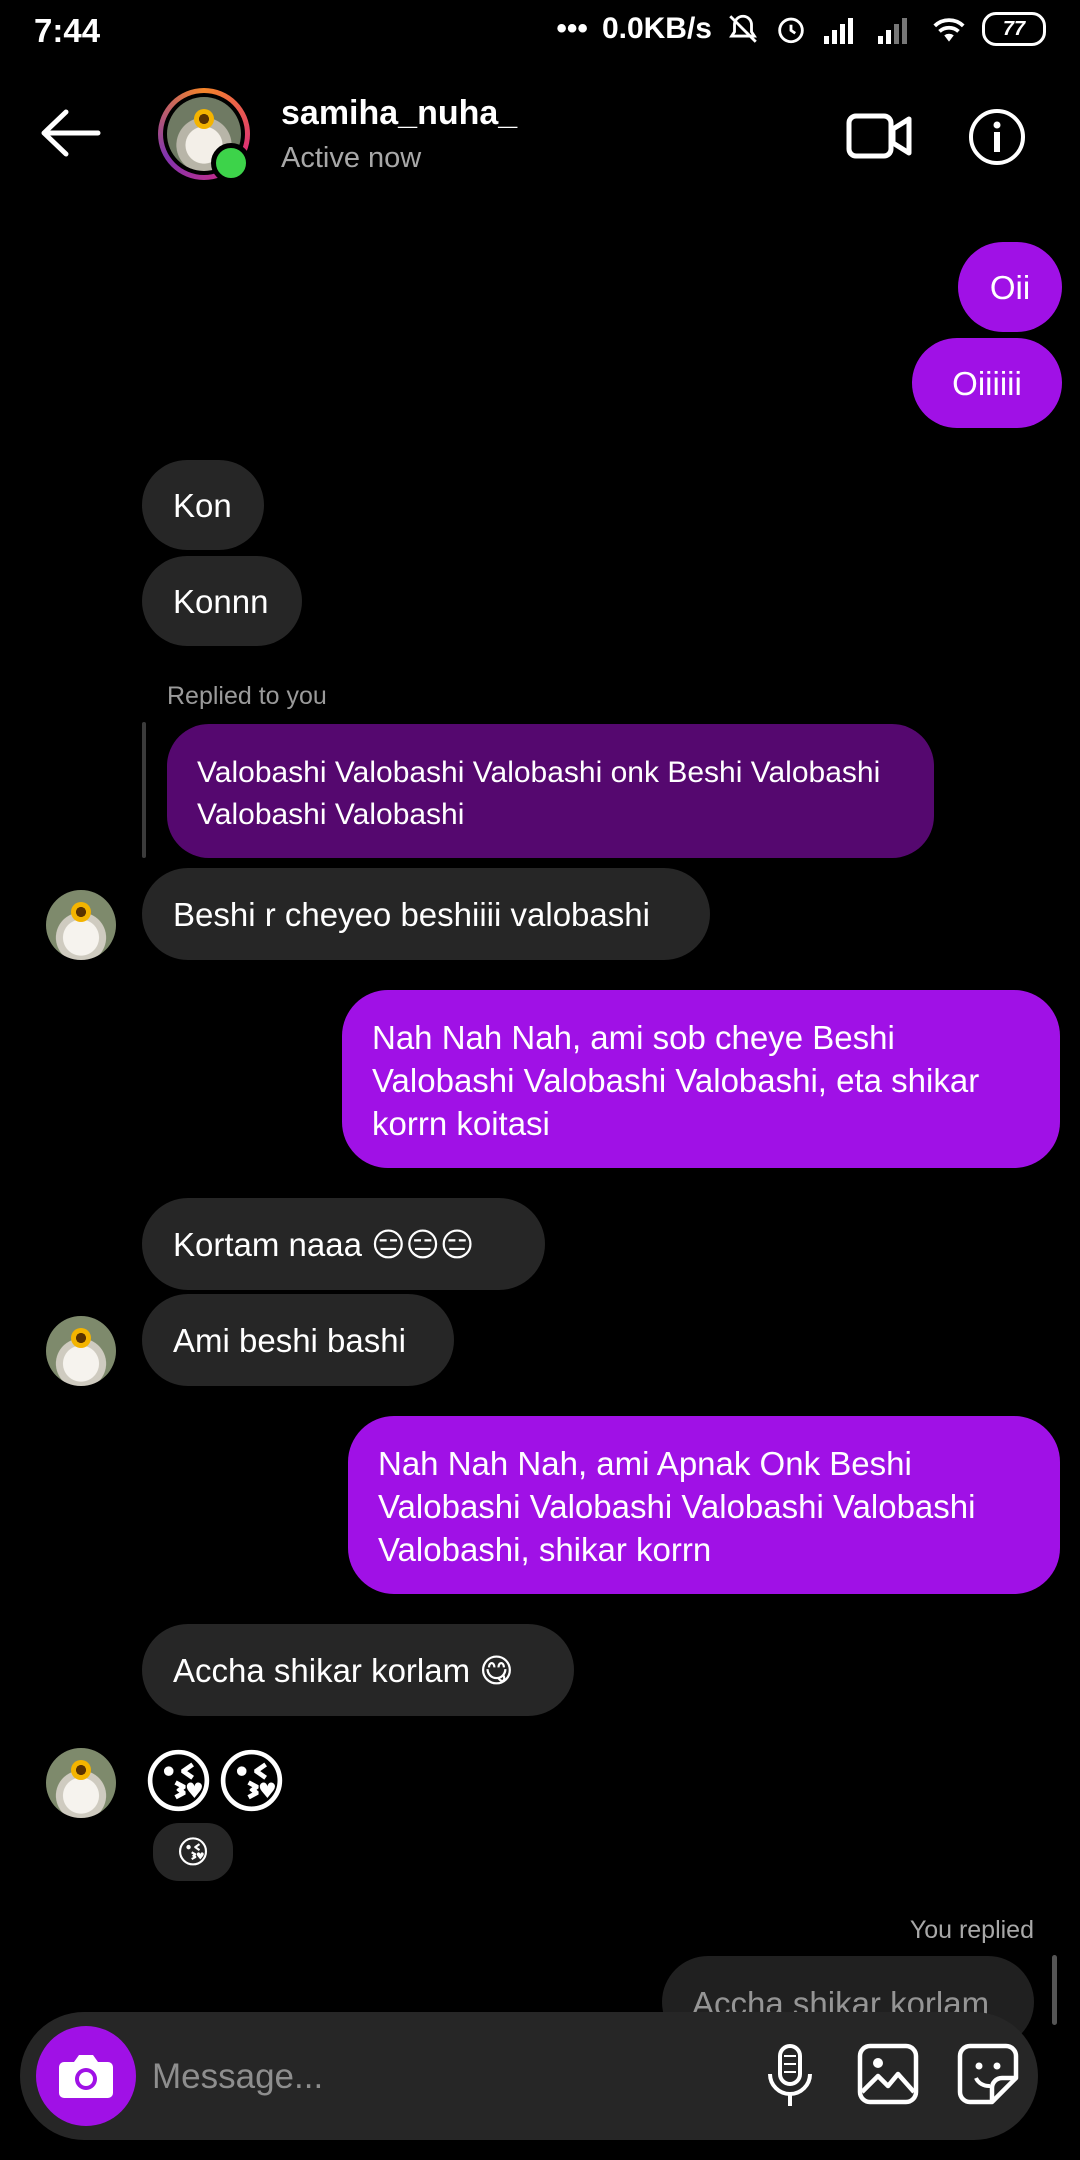 The height and width of the screenshot is (2160, 1080). I want to click on wifi-icon, so click(949, 30).